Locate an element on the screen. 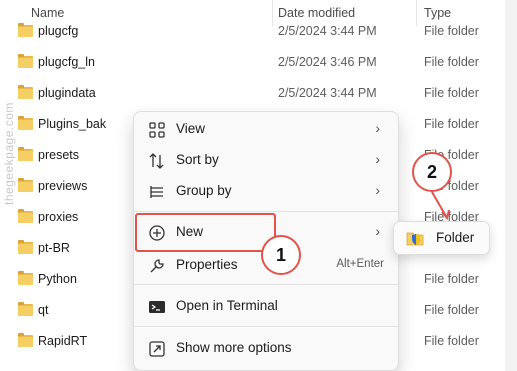 This screenshot has width=517, height=371. group-by-icon is located at coordinates (156, 192).